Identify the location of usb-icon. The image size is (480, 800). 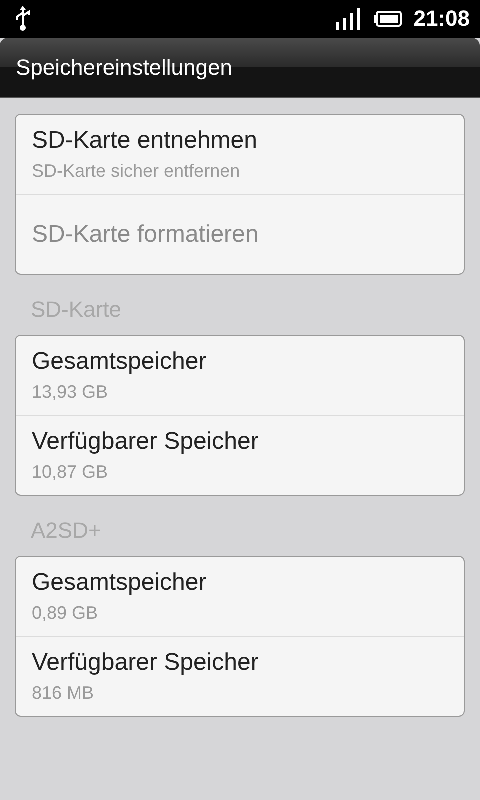
(23, 19).